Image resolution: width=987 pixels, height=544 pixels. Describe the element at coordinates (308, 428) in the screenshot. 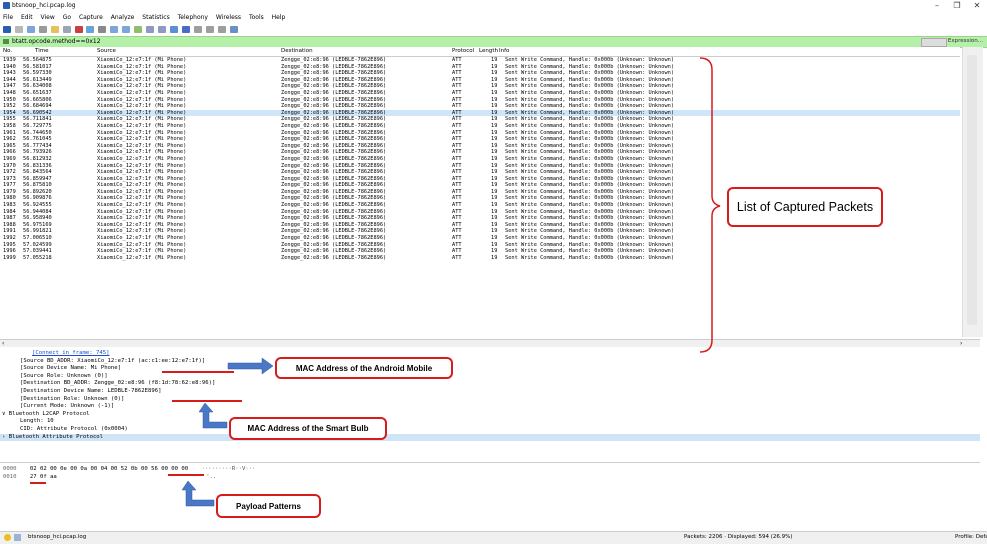

I see `callout-bulb-mac: MAC Address of the Smart Bulb` at that location.